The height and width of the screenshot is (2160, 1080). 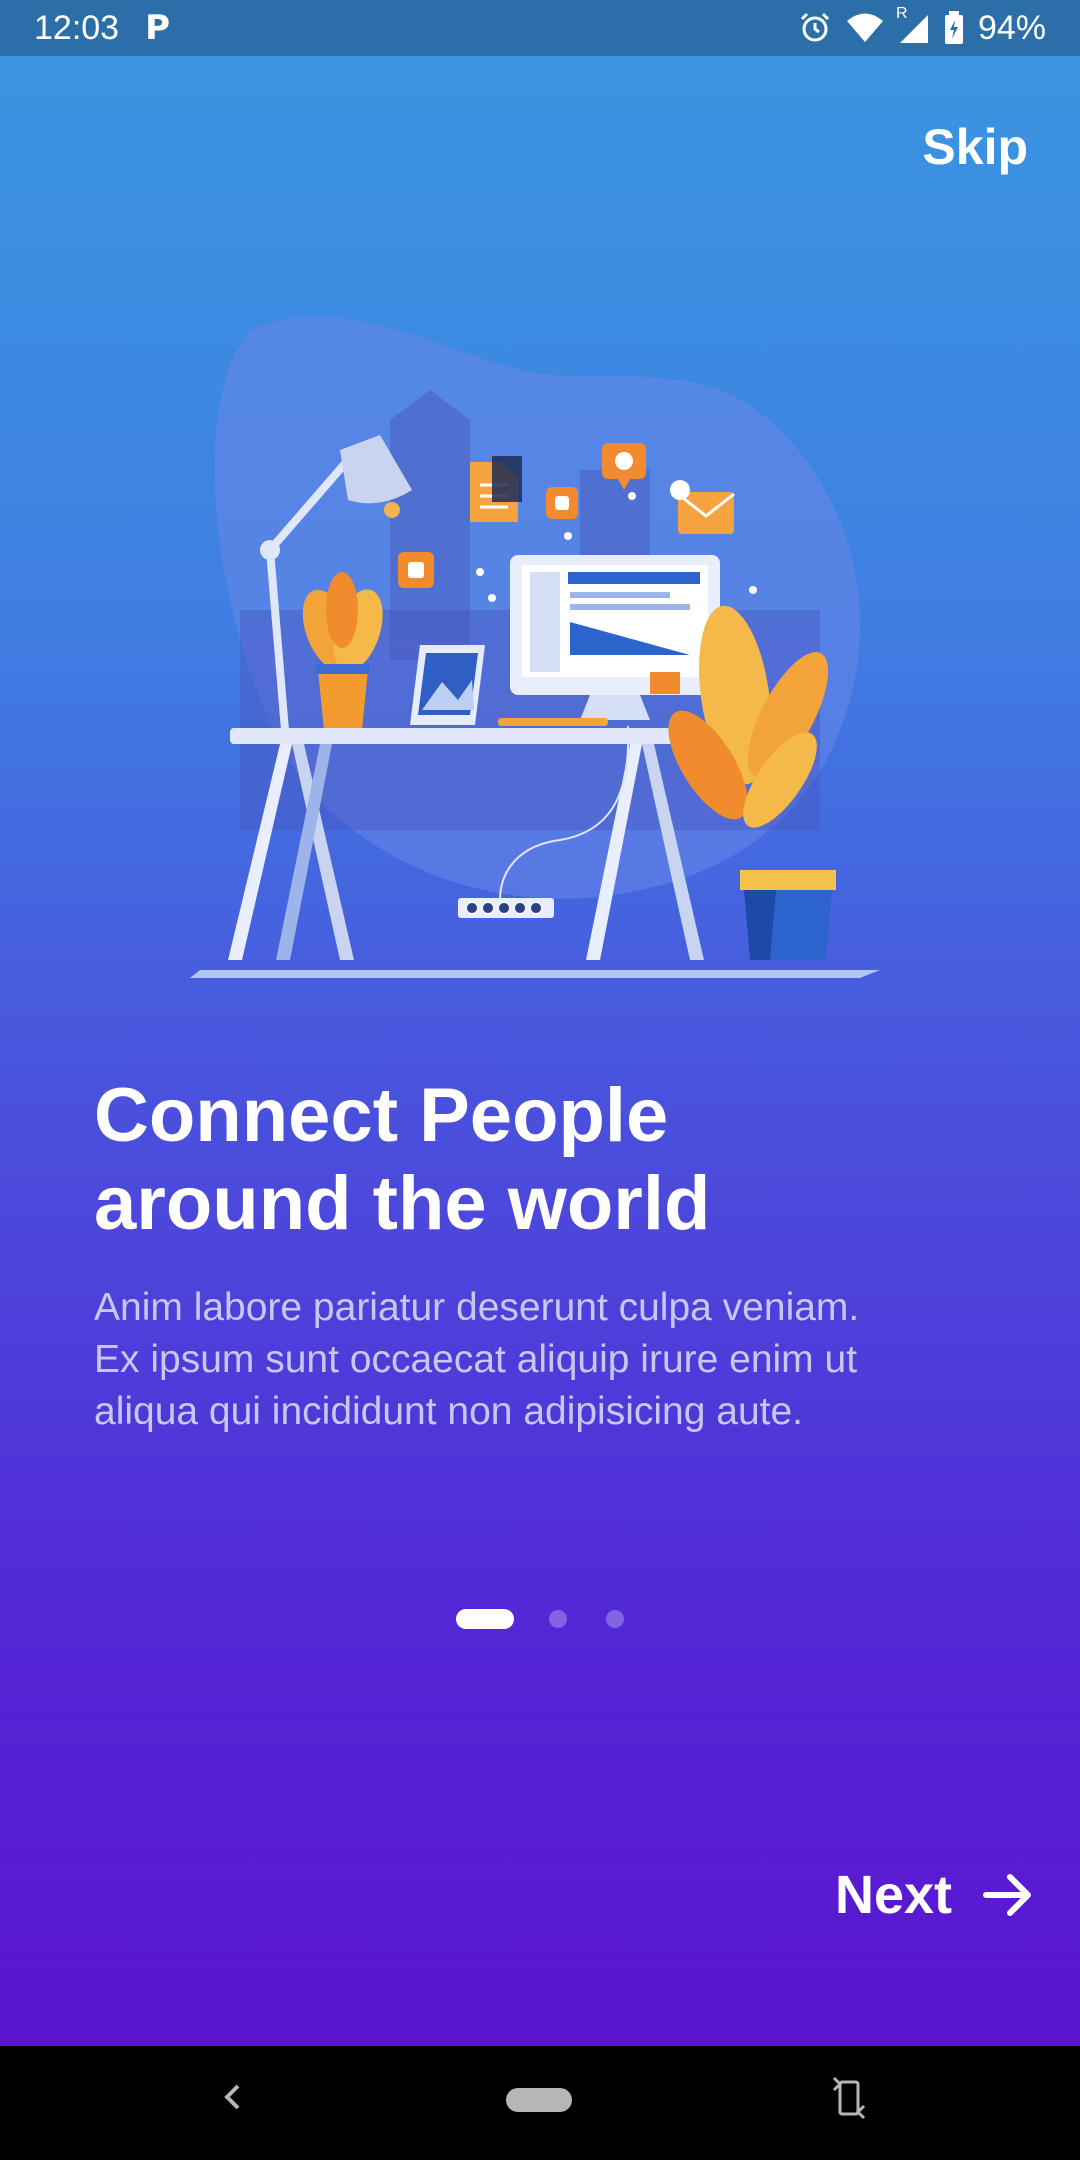 I want to click on home-pill, so click(x=539, y=2100).